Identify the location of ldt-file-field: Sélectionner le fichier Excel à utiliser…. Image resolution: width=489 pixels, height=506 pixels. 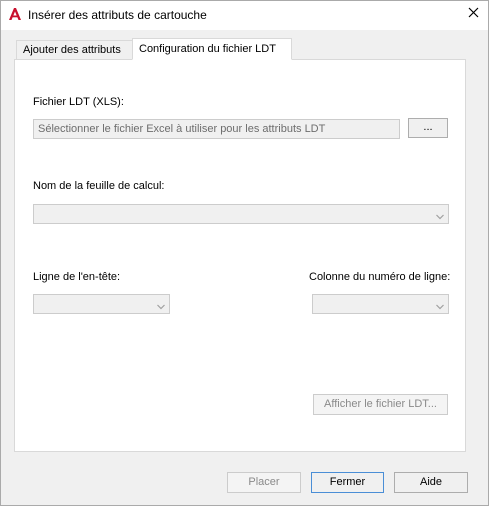
(216, 129).